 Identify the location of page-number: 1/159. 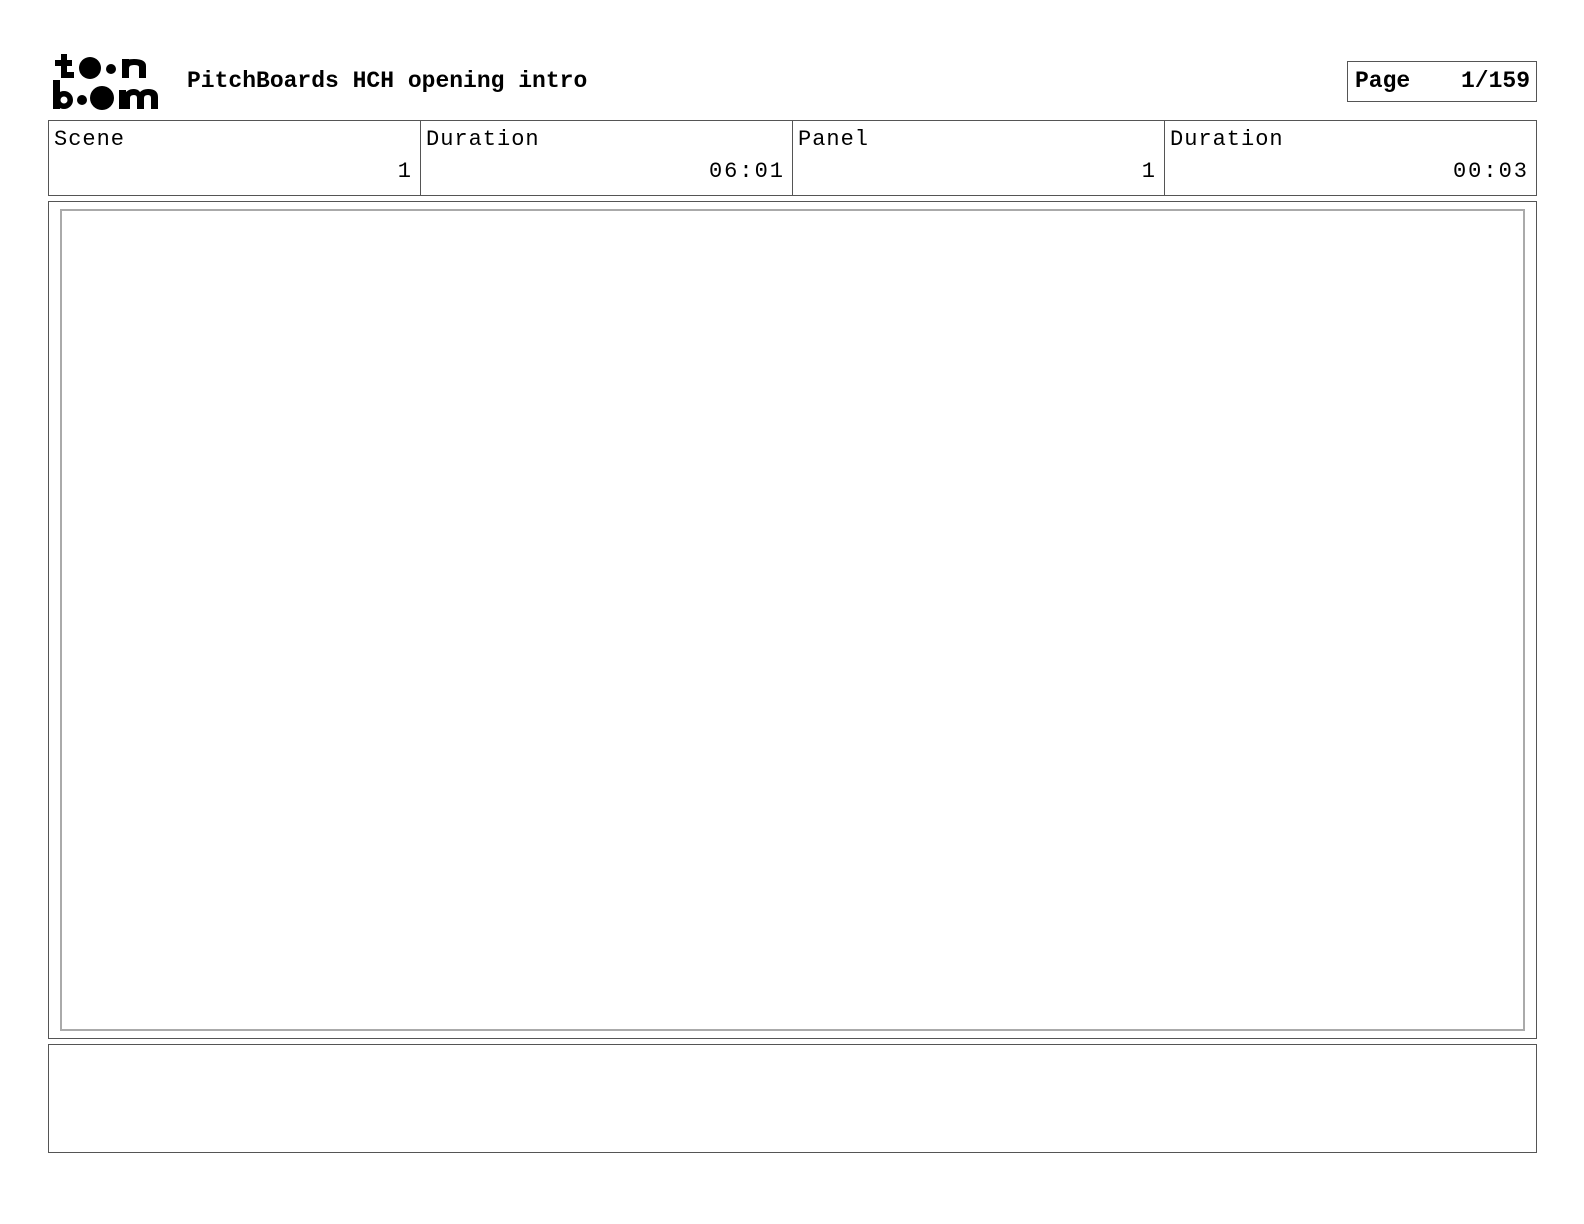
(1495, 81).